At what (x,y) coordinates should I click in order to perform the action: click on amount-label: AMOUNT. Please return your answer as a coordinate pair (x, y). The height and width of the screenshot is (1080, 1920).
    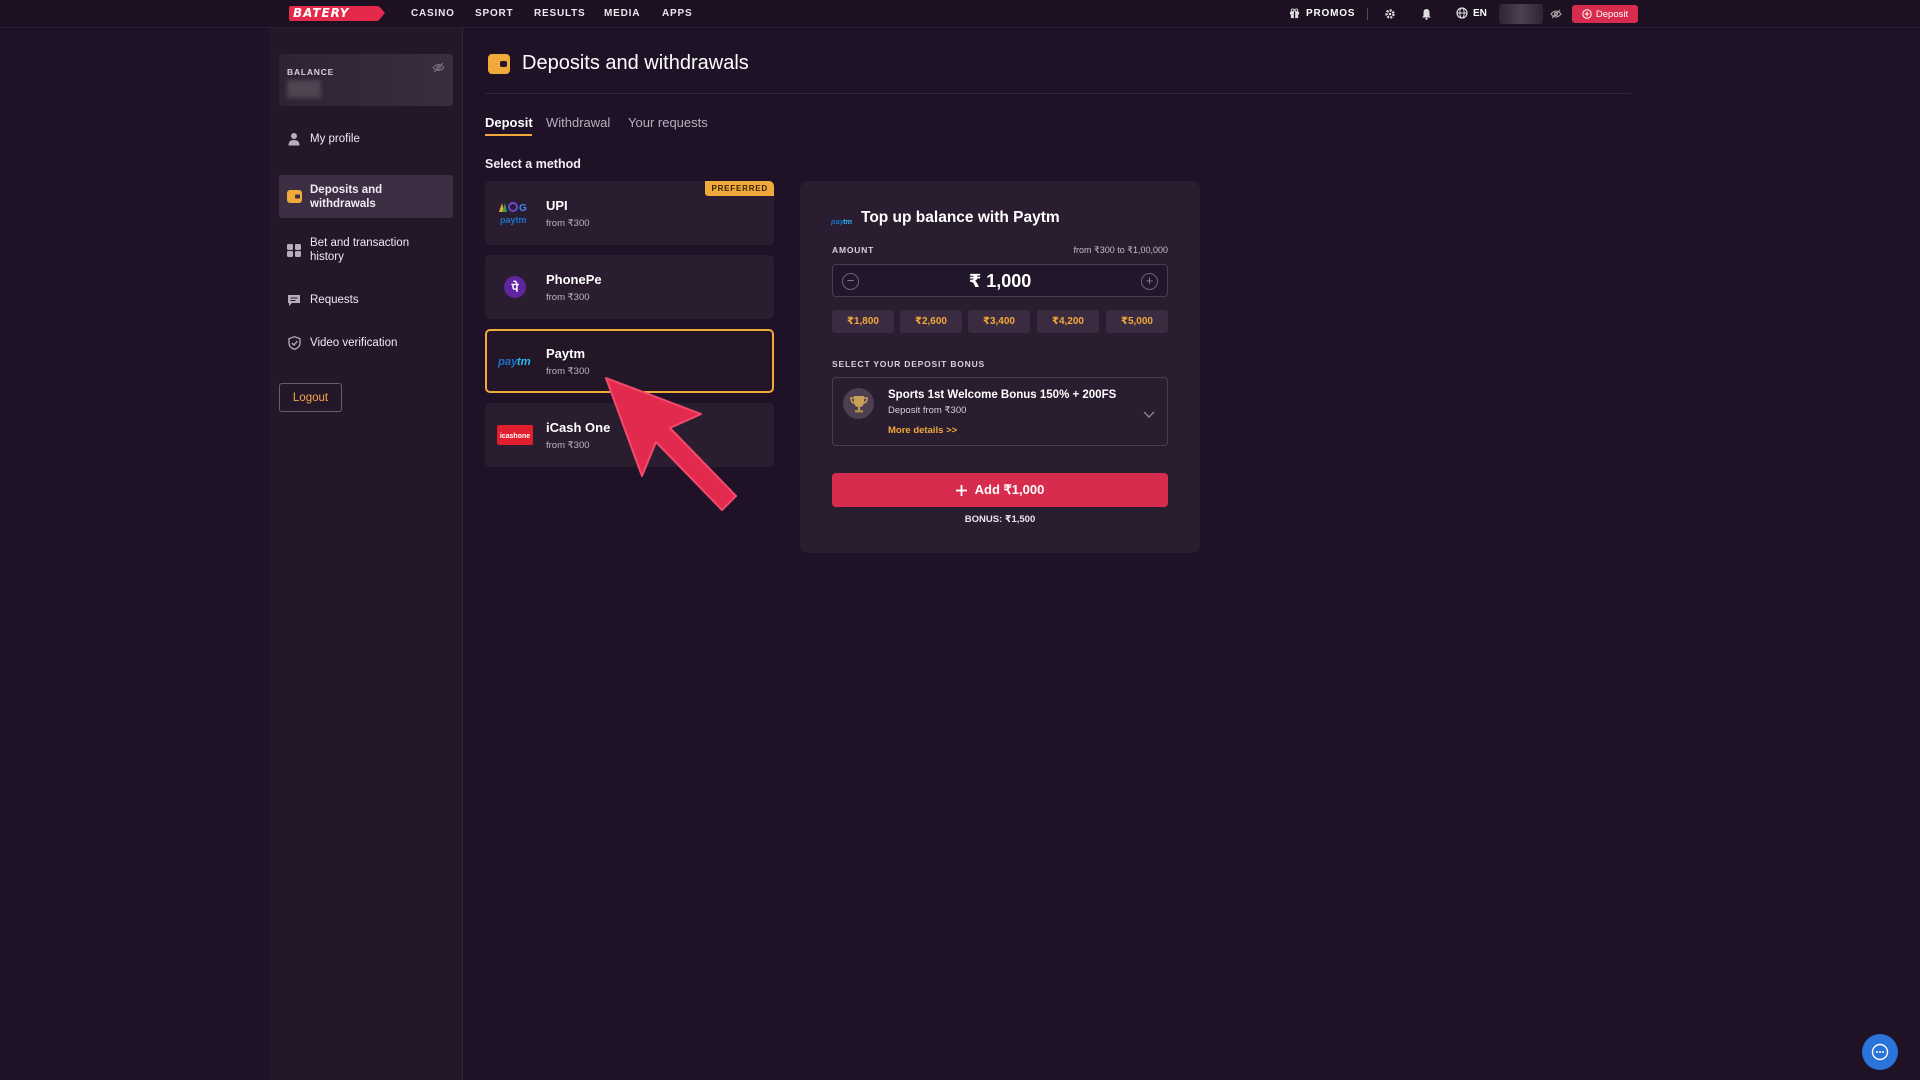
    Looking at the image, I should click on (853, 250).